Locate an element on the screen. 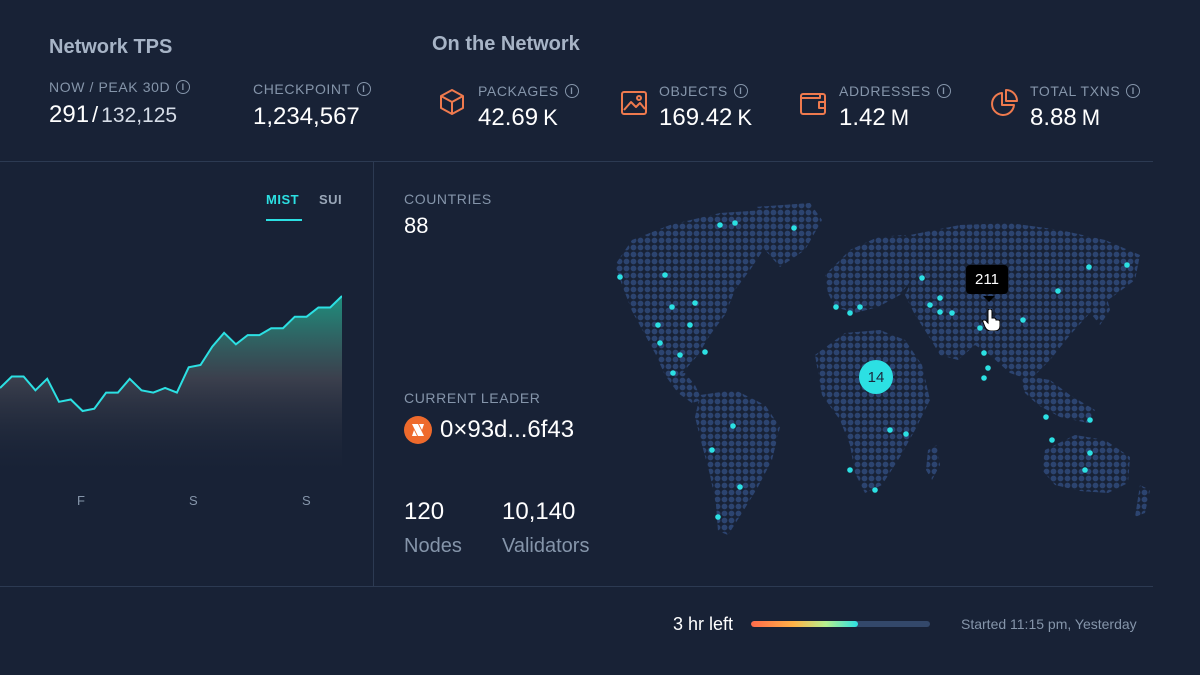  cluster-count: 14 is located at coordinates (876, 377).